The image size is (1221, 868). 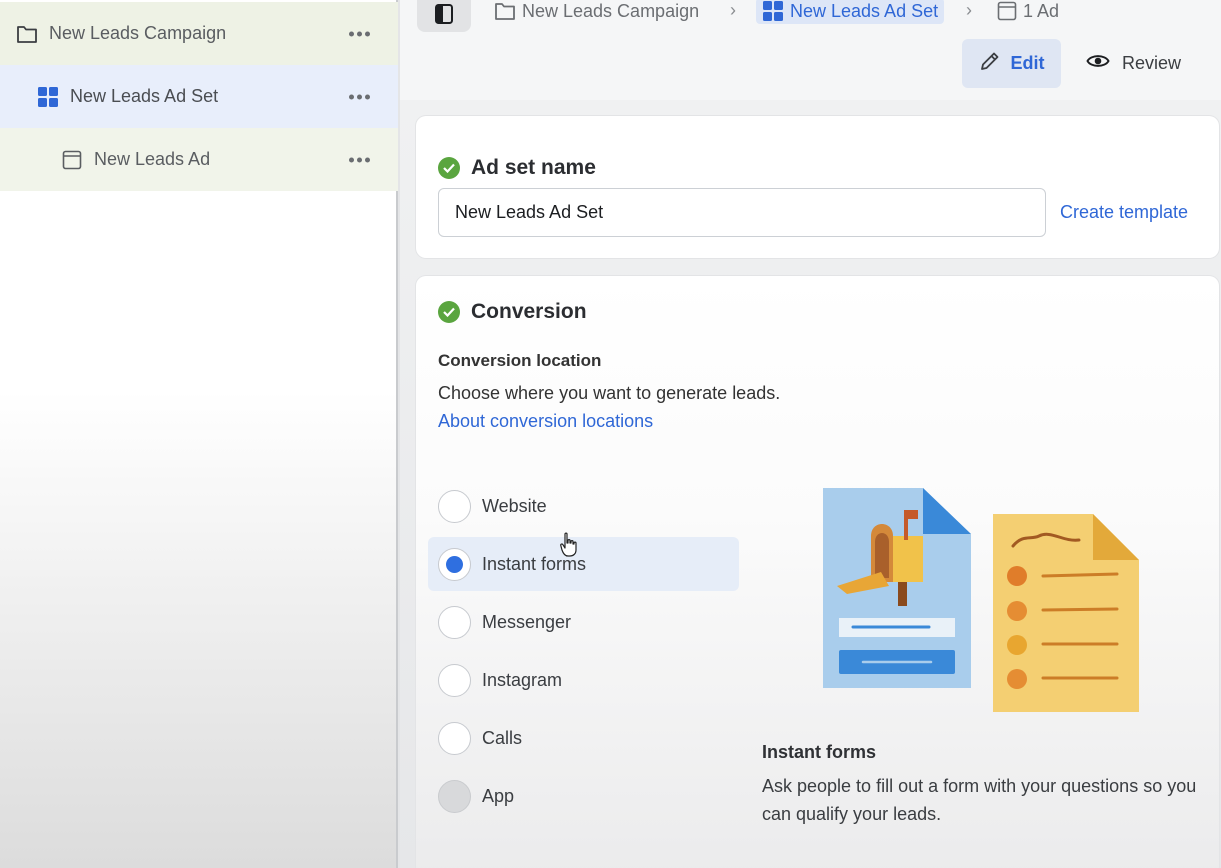 What do you see at coordinates (545, 421) in the screenshot?
I see `about-conversion-locations-link: About conversion locations` at bounding box center [545, 421].